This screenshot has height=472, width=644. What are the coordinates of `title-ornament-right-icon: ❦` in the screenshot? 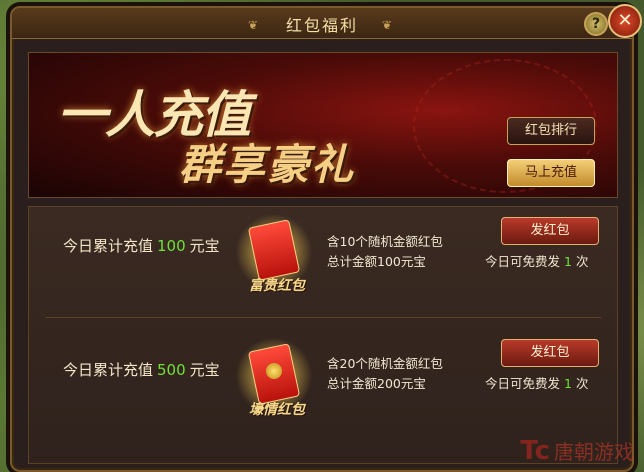 It's located at (387, 25).